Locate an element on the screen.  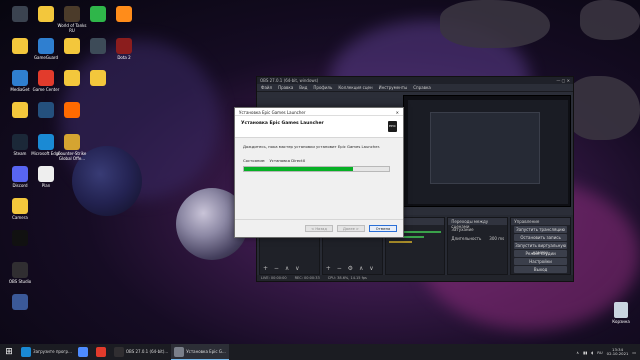
desktop-icon: Camera is located at coordinates (20, 209).